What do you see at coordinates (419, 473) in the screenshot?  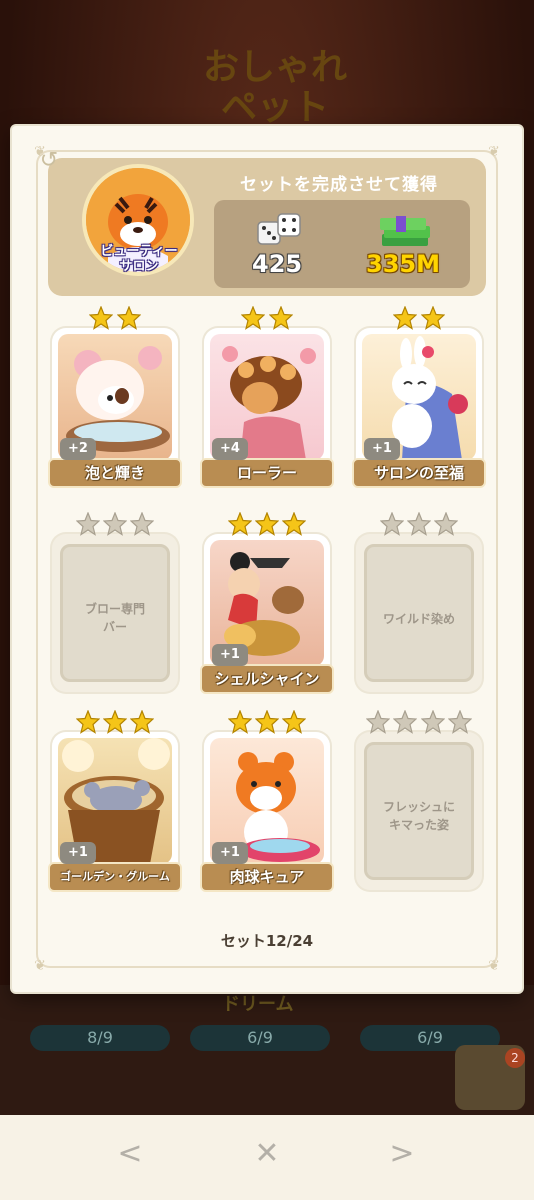 I see `card-name: サロンの至福` at bounding box center [419, 473].